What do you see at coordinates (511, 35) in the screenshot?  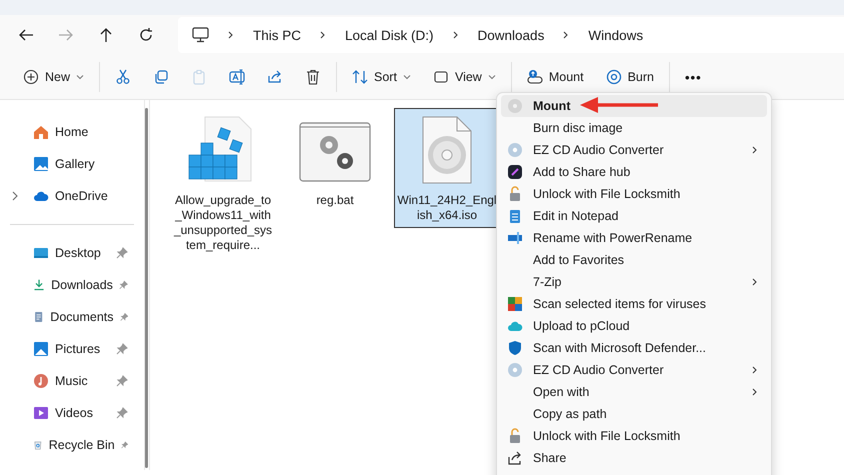 I see `breadcrumb-item: Downloads` at bounding box center [511, 35].